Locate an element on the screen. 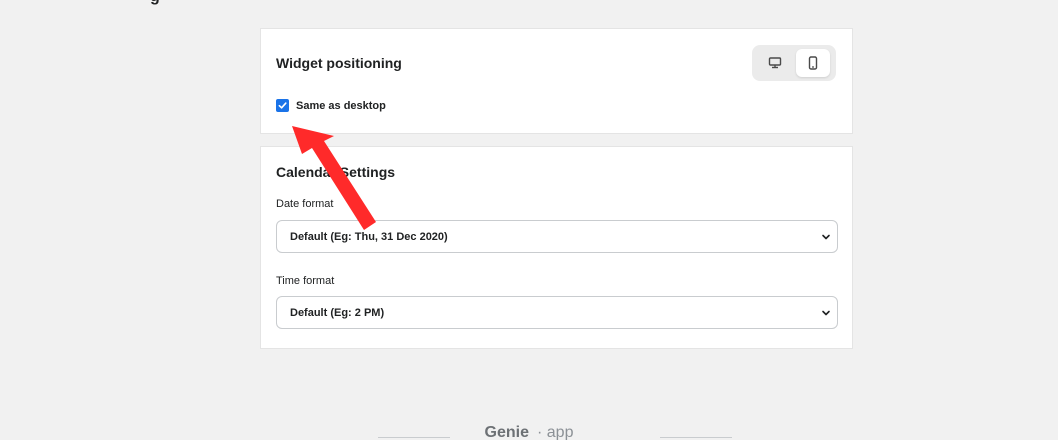  desktop-view-button is located at coordinates (775, 63).